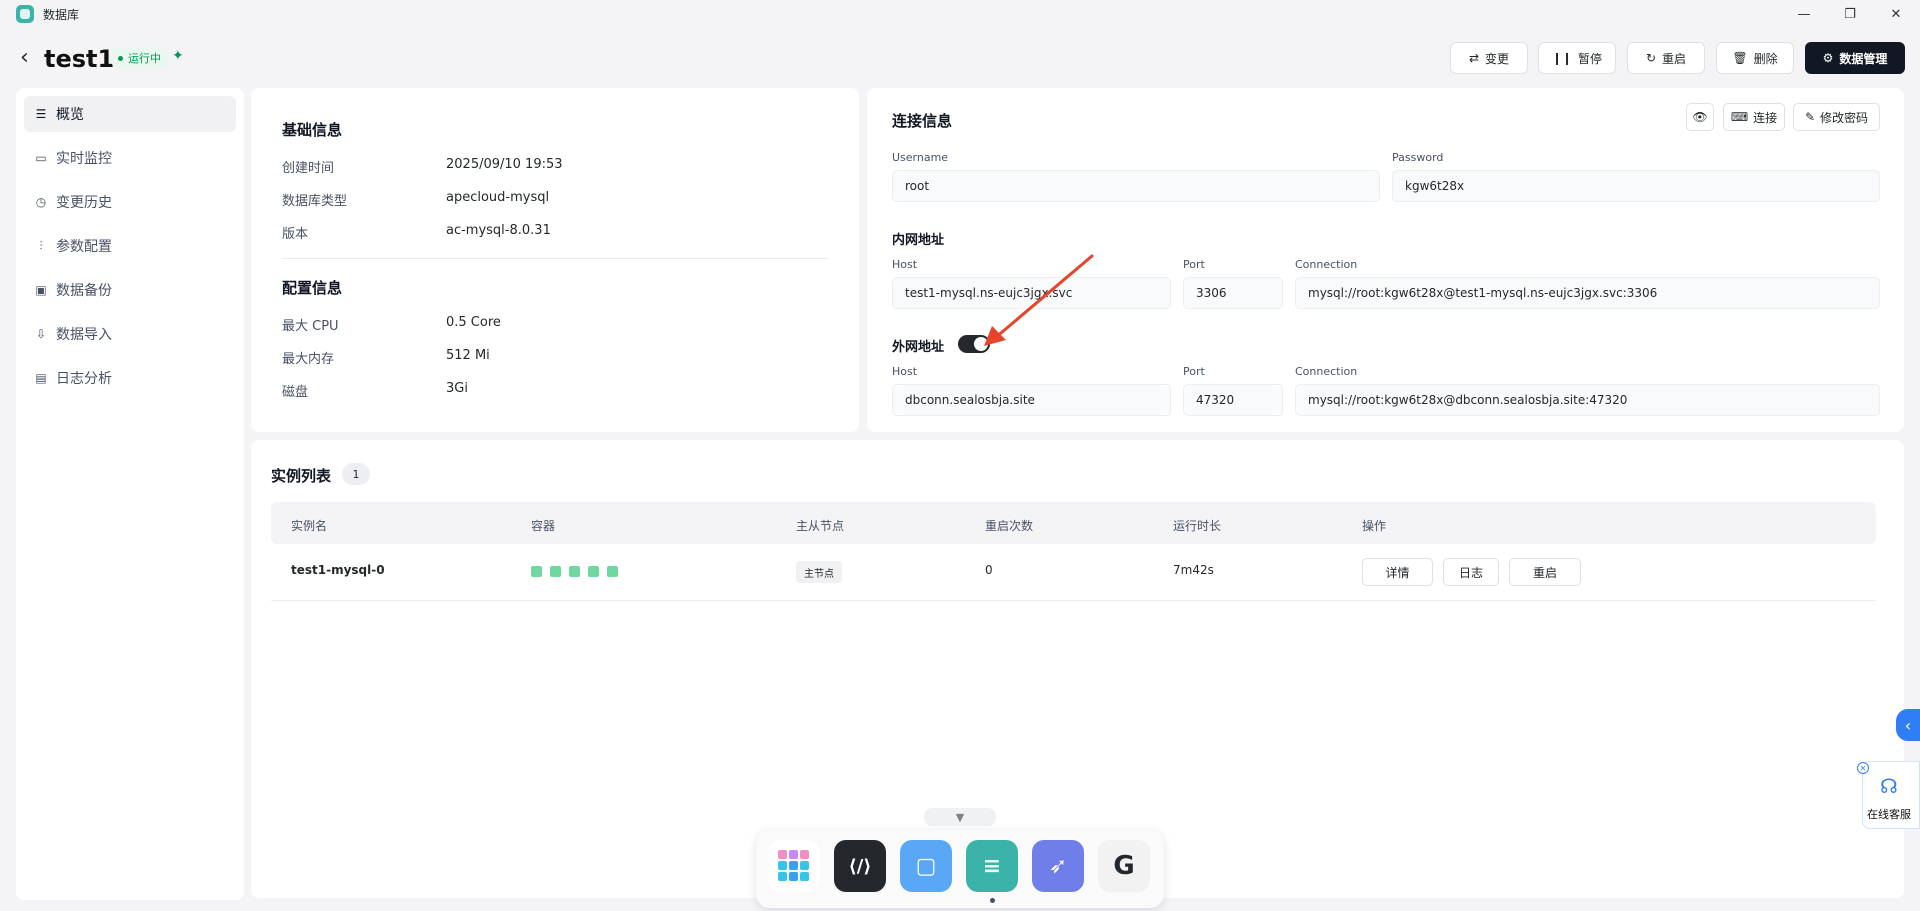  What do you see at coordinates (504, 164) in the screenshot?
I see `created-time-value: 2025/09/10 19:53` at bounding box center [504, 164].